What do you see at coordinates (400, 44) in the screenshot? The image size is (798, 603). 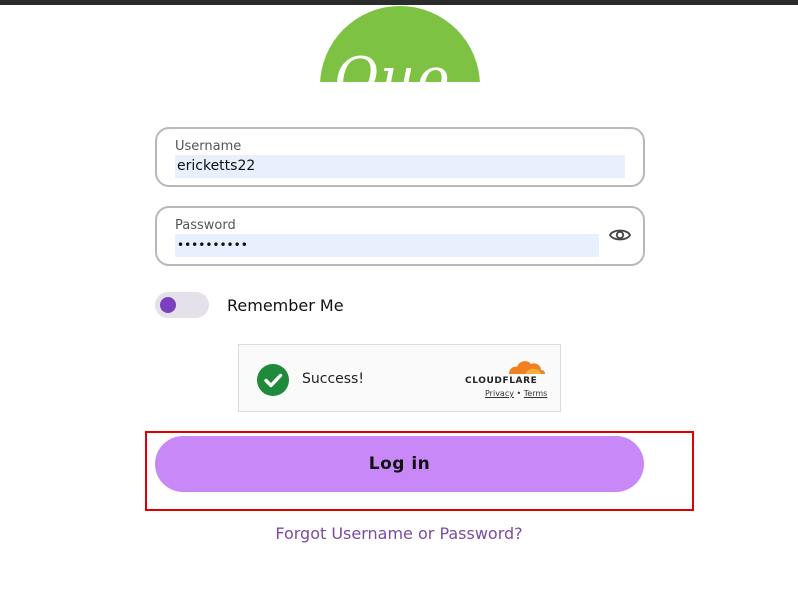 I see `brand-logo: Quo` at bounding box center [400, 44].